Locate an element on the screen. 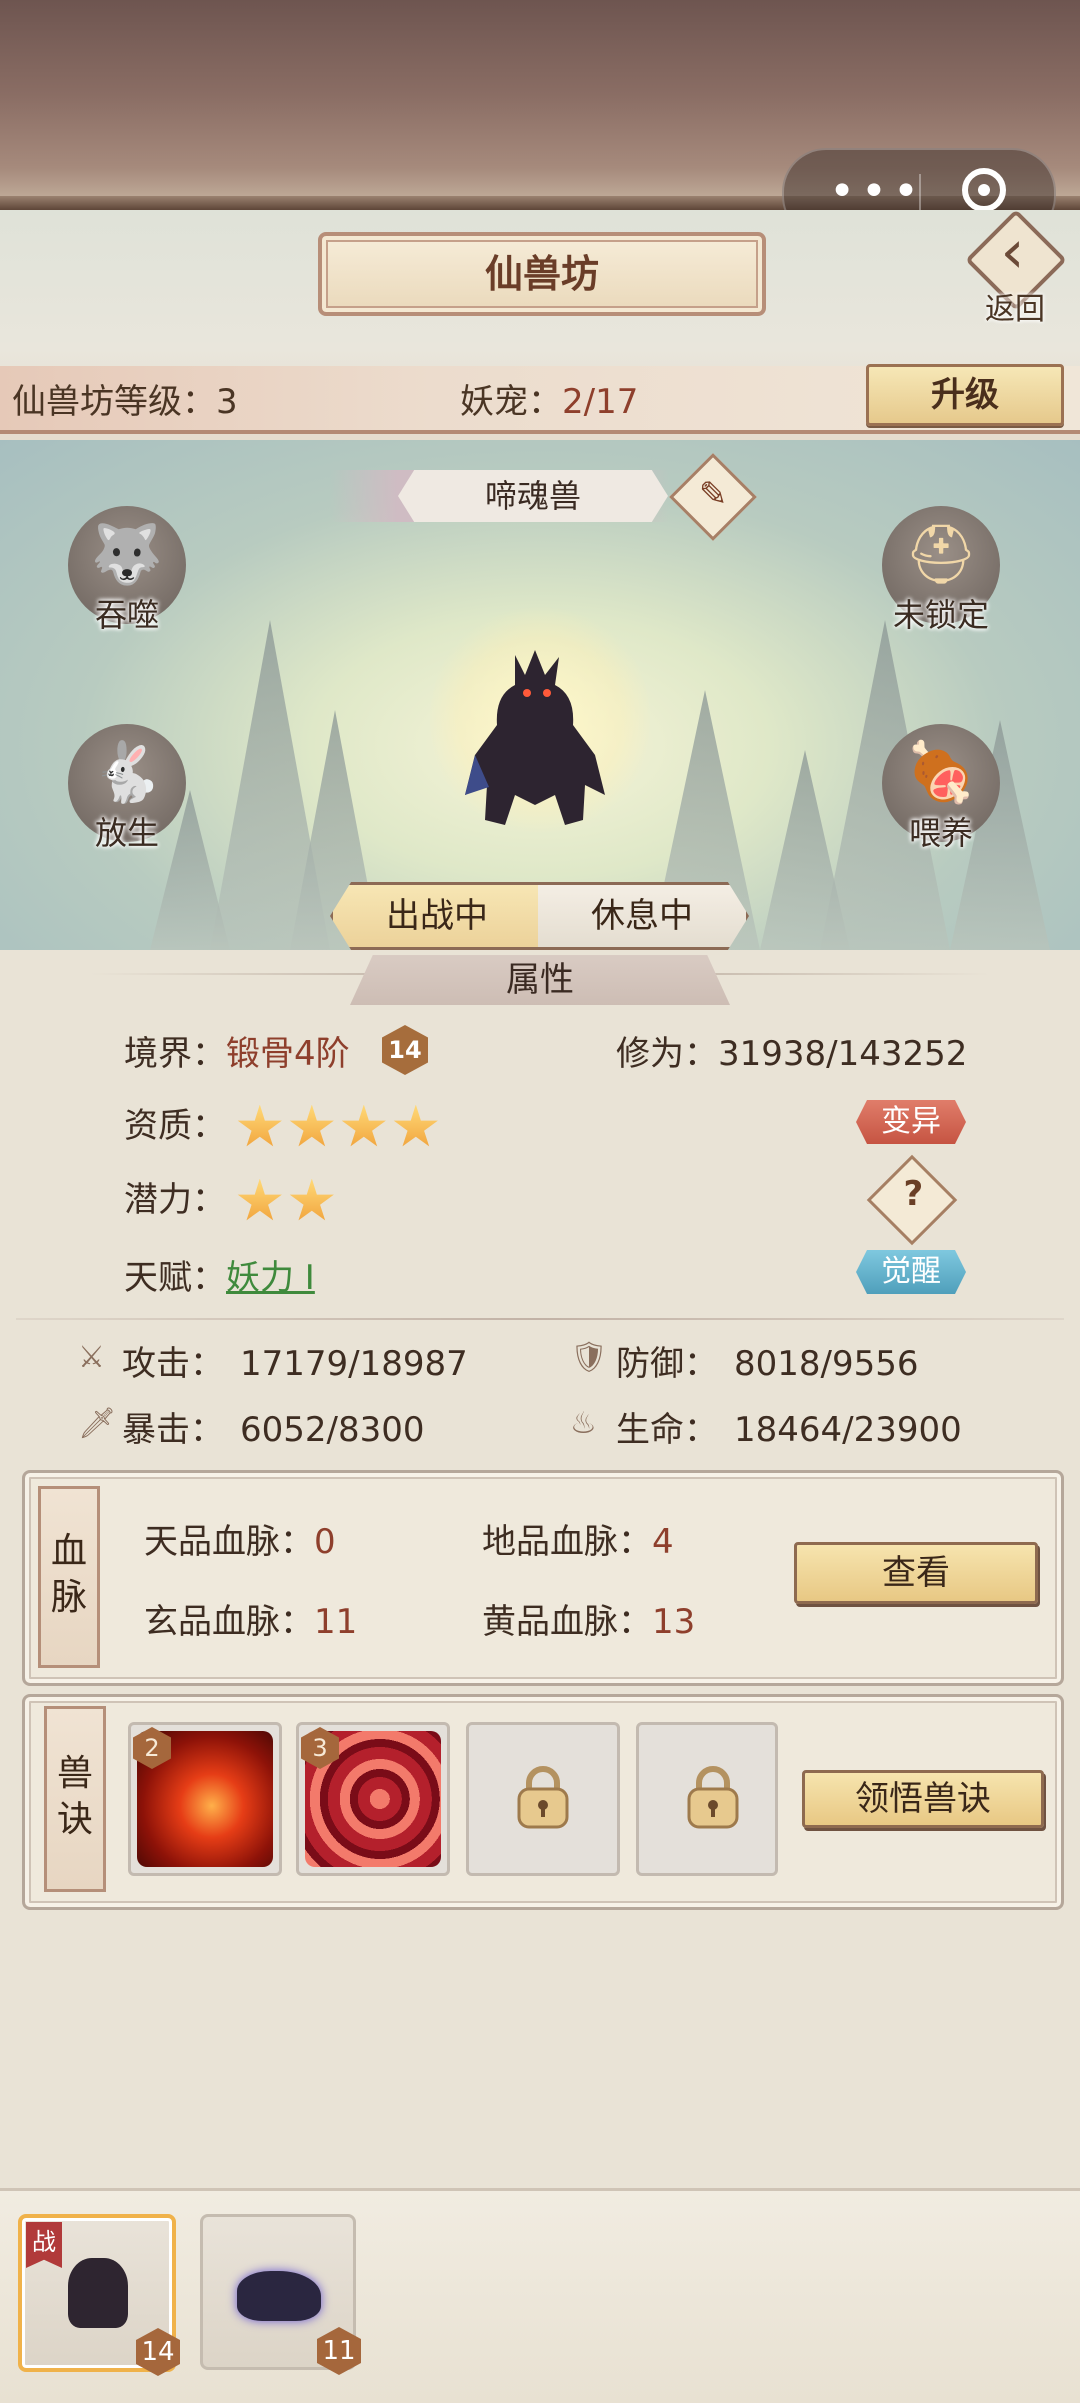 The width and height of the screenshot is (1080, 2403). pet-card-2: 11 is located at coordinates (280, 2294).